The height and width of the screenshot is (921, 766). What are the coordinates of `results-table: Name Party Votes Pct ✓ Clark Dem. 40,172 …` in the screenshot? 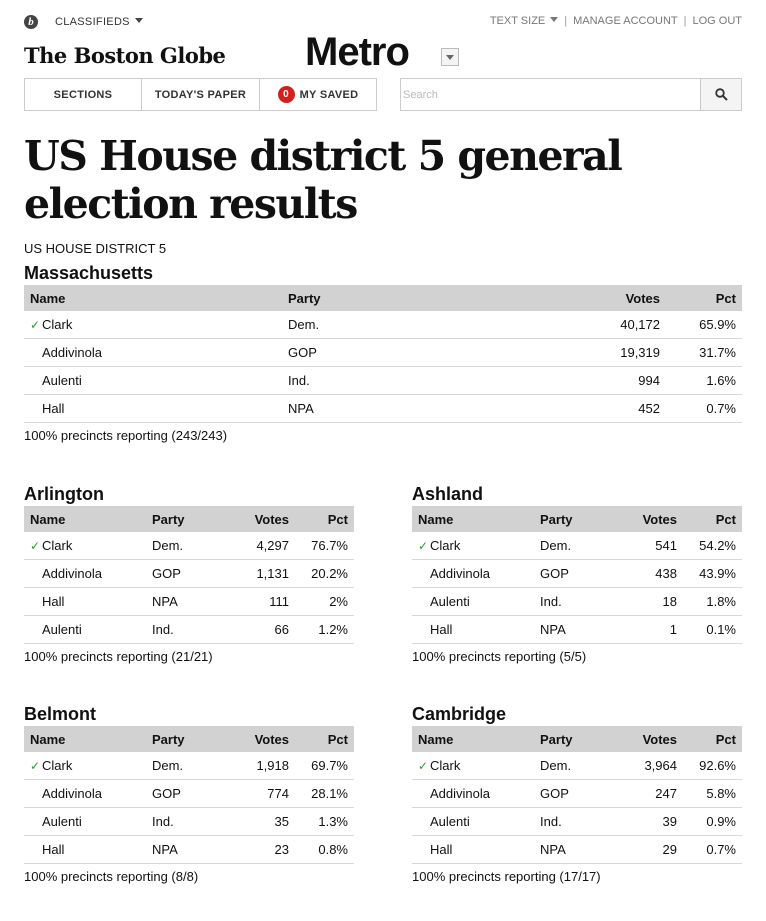 It's located at (383, 354).